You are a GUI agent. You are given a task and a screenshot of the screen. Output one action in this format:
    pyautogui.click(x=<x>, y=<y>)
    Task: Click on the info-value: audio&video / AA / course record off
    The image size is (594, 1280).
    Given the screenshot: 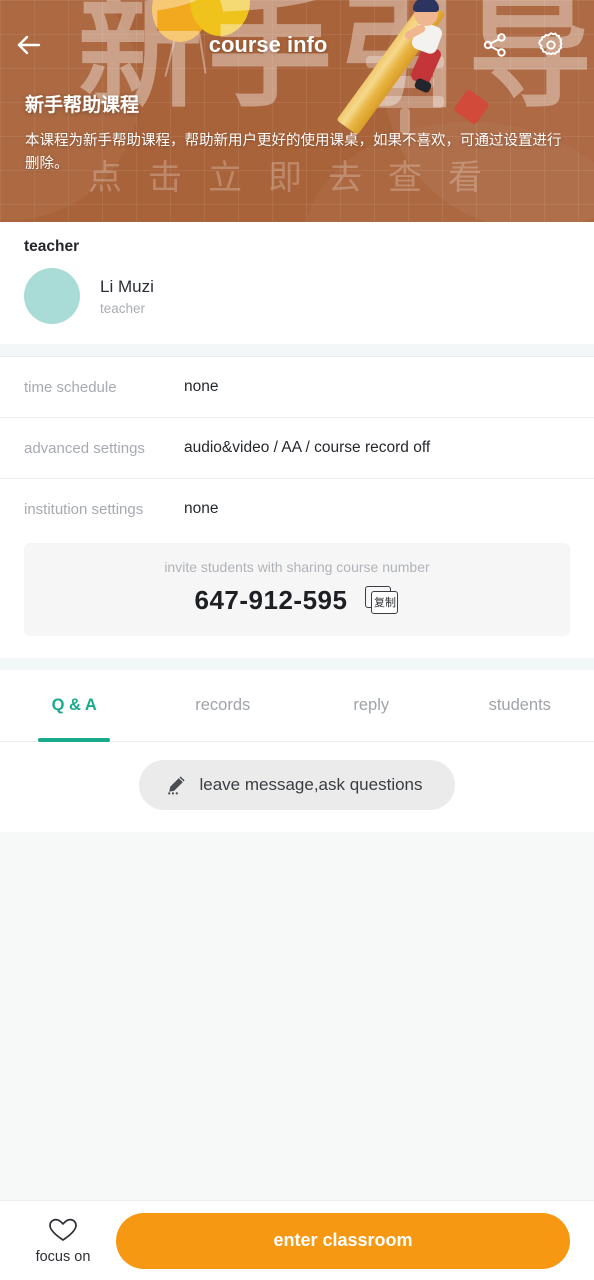 What is the action you would take?
    pyautogui.click(x=307, y=447)
    